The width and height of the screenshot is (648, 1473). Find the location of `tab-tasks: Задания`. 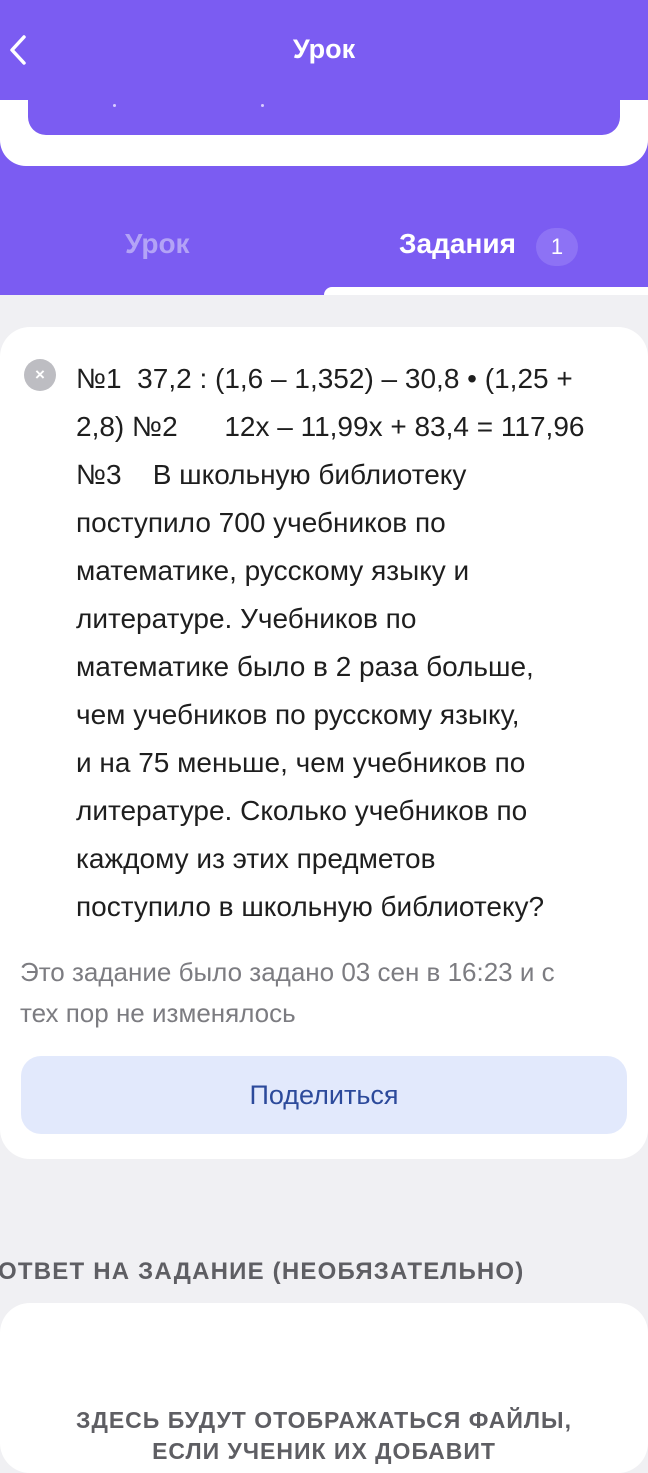

tab-tasks: Задания is located at coordinates (457, 244).